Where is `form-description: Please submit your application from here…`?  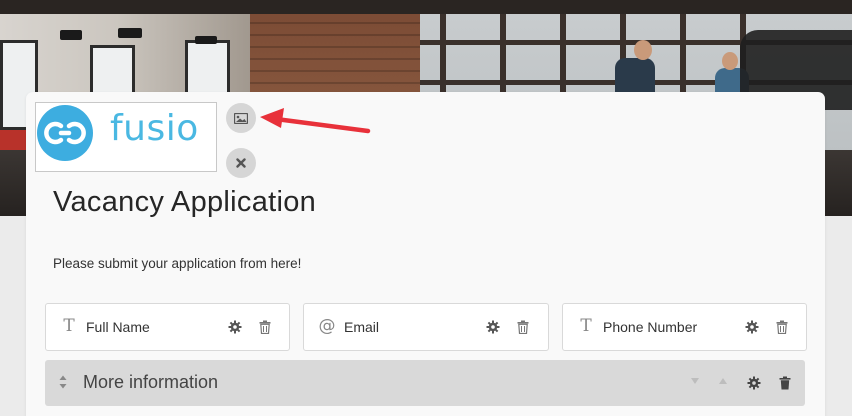
form-description: Please submit your application from here… is located at coordinates (177, 263).